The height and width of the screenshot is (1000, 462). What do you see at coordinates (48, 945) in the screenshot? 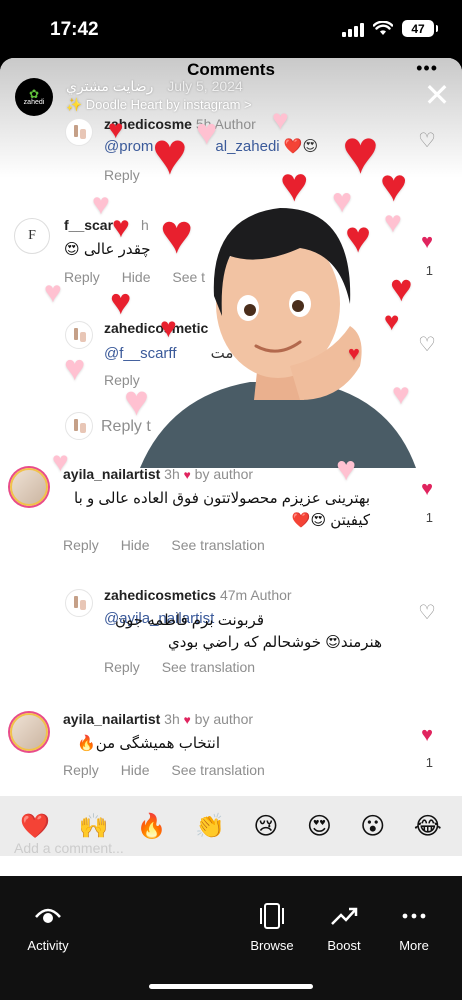
I see `activity-label: Activity` at bounding box center [48, 945].